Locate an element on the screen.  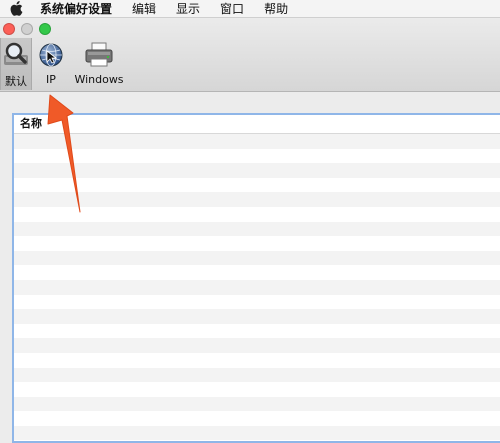
toolbar-windows-button: Windows is located at coordinates (99, 64).